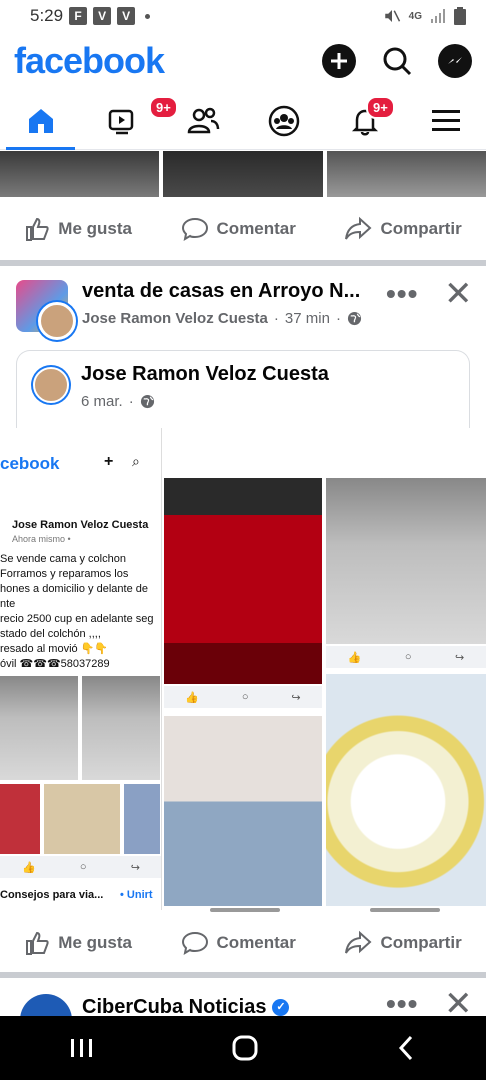 The width and height of the screenshot is (486, 1080). Describe the element at coordinates (136, 895) in the screenshot. I see `mini-footer-link: • Unirt` at that location.